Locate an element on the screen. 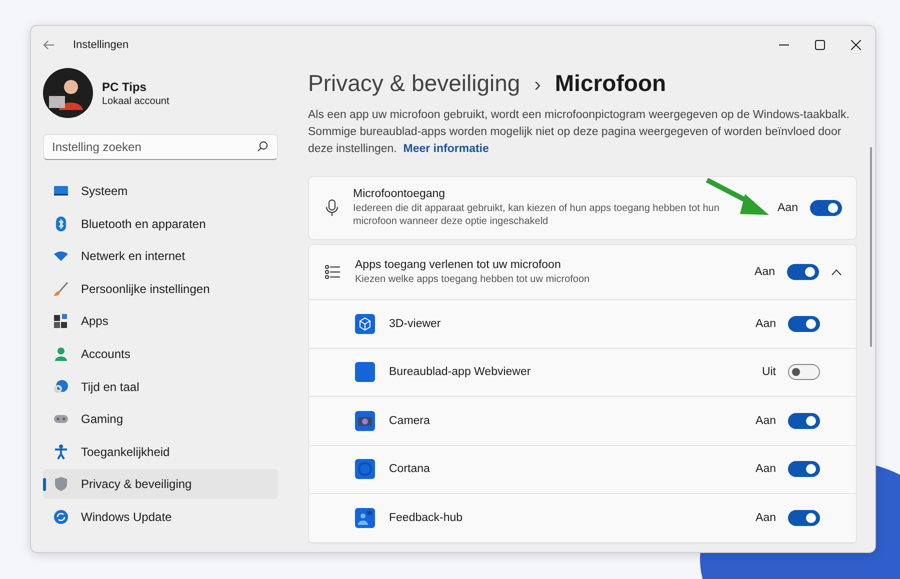 The height and width of the screenshot is (579, 900). sidebar-item: Toegankelijkheid is located at coordinates (160, 451).